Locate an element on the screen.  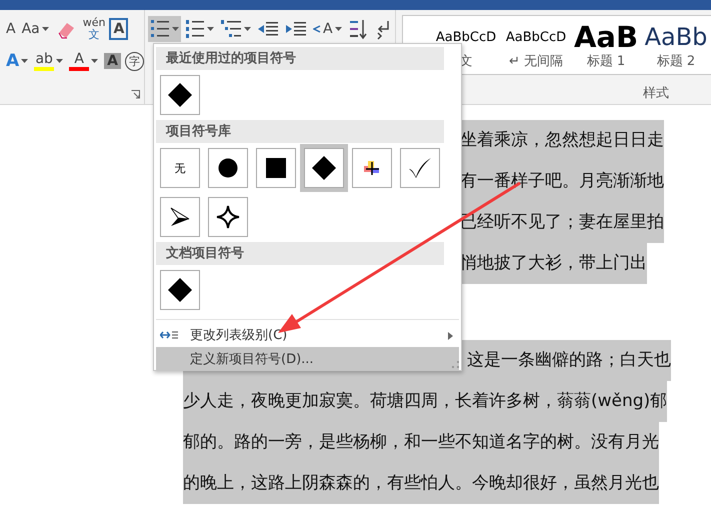
color-cross-icon is located at coordinates (372, 168).